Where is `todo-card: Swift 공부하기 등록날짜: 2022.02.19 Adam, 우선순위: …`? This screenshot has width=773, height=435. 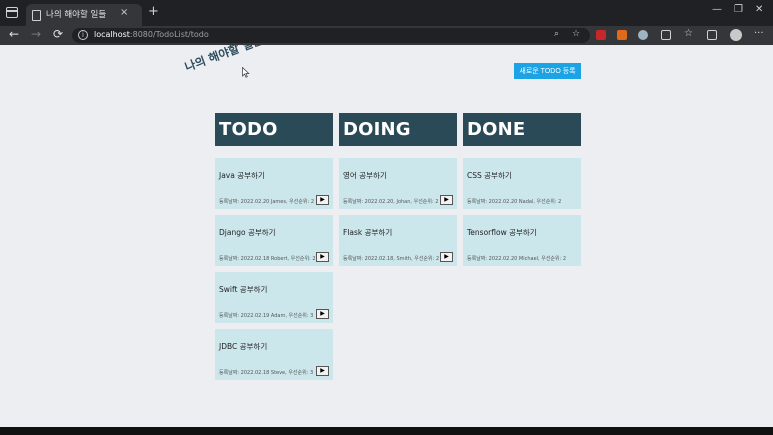 todo-card: Swift 공부하기 등록날짜: 2022.02.19 Adam, 우선순위: … is located at coordinates (274, 297).